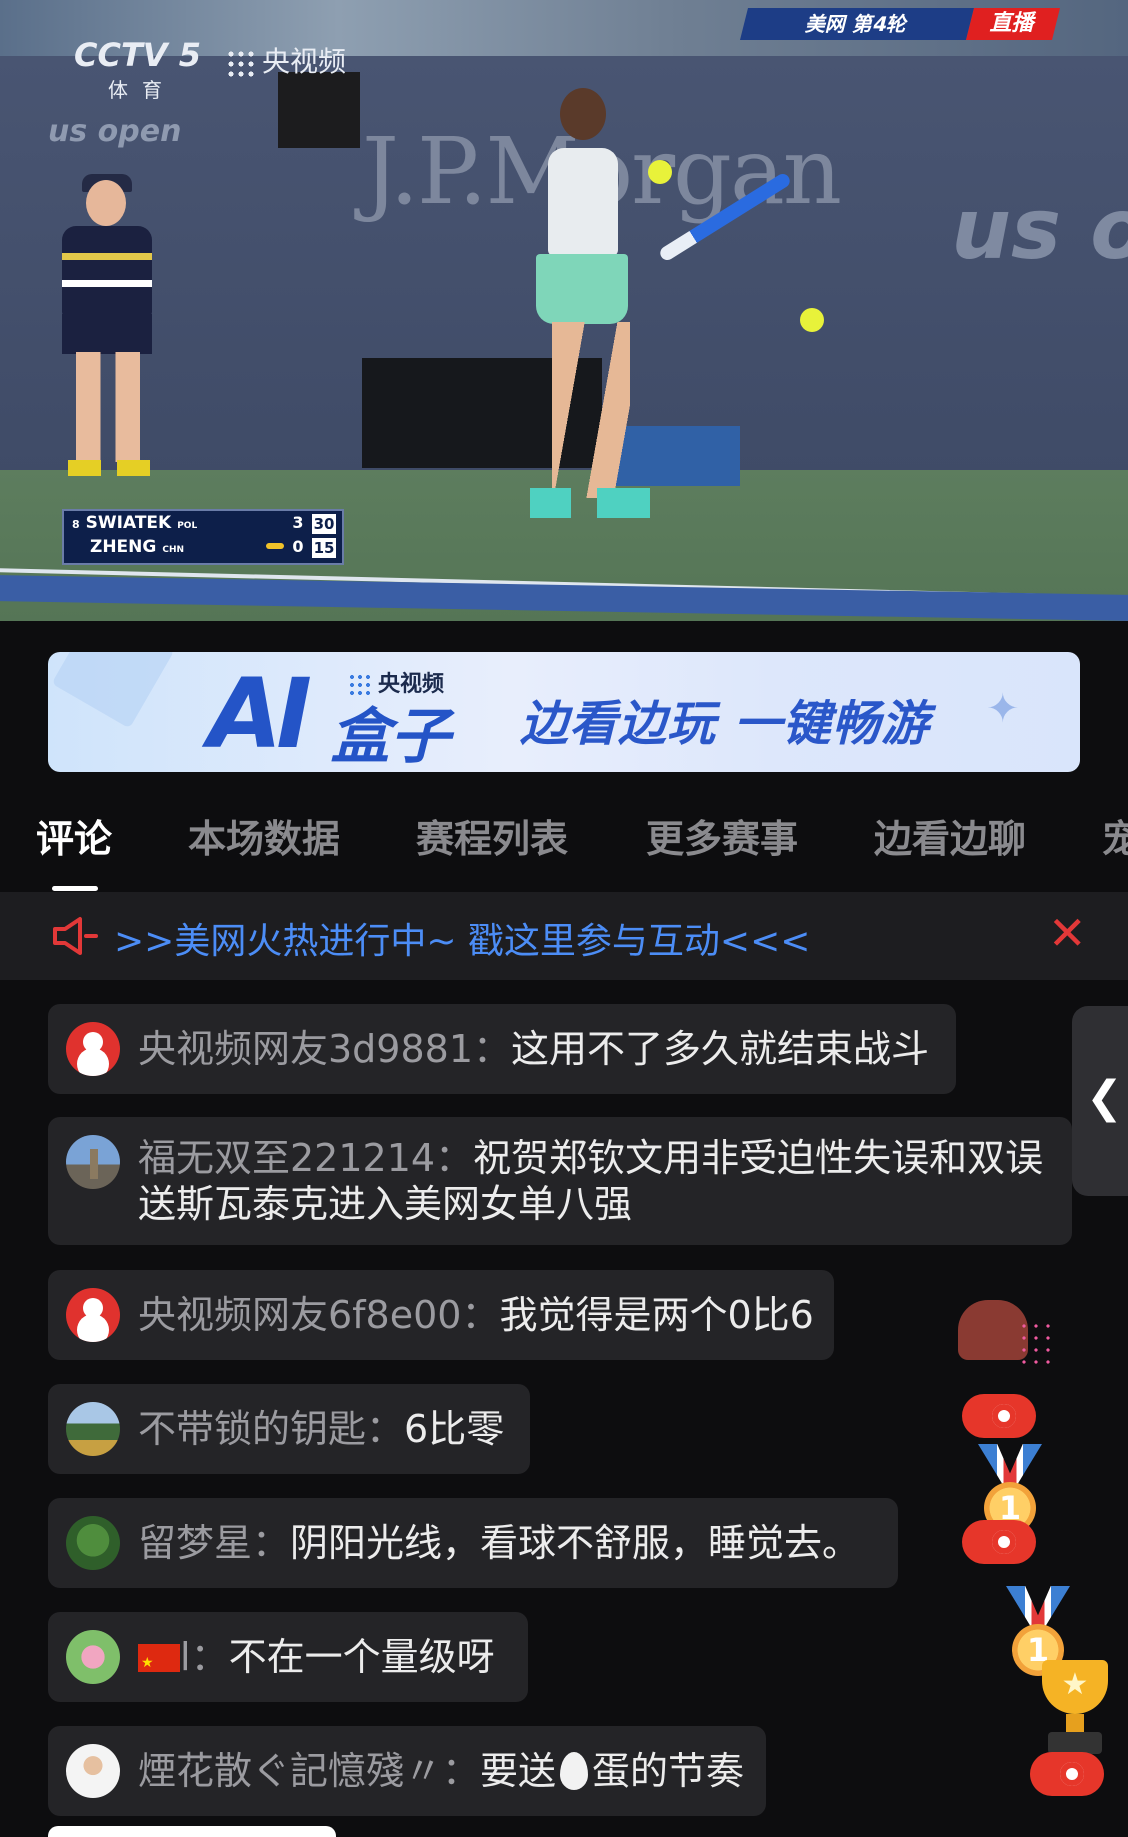 This screenshot has width=1128, height=1837. I want to click on comment-text: 央视频网友6f8e00：我觉得是两个0比6, so click(476, 1315).